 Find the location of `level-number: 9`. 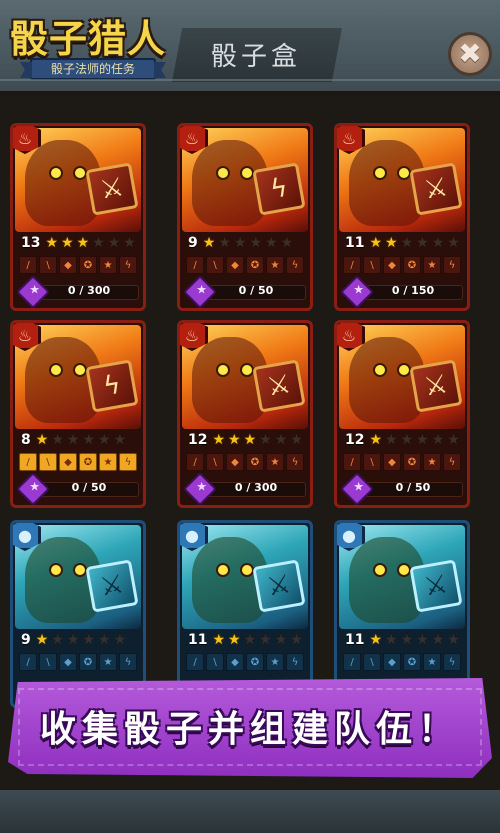

level-number: 9 is located at coordinates (26, 640).